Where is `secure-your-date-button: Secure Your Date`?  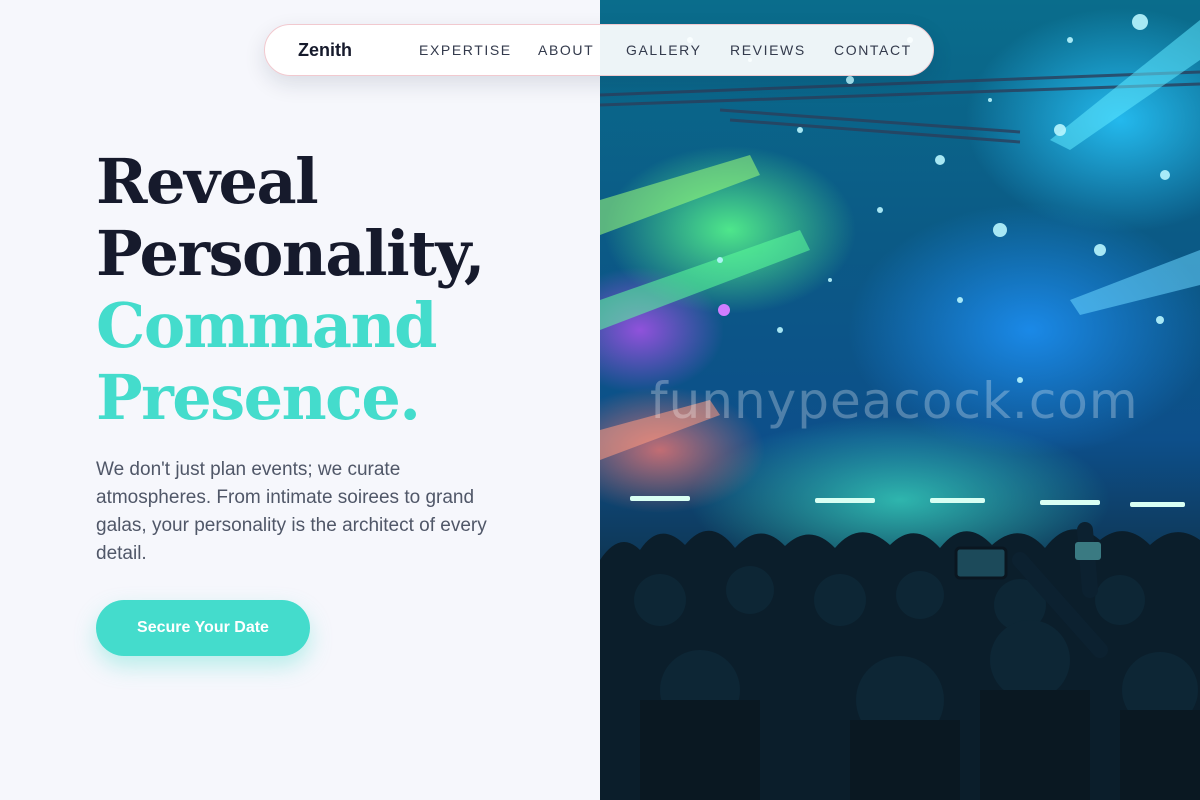
secure-your-date-button: Secure Your Date is located at coordinates (203, 628).